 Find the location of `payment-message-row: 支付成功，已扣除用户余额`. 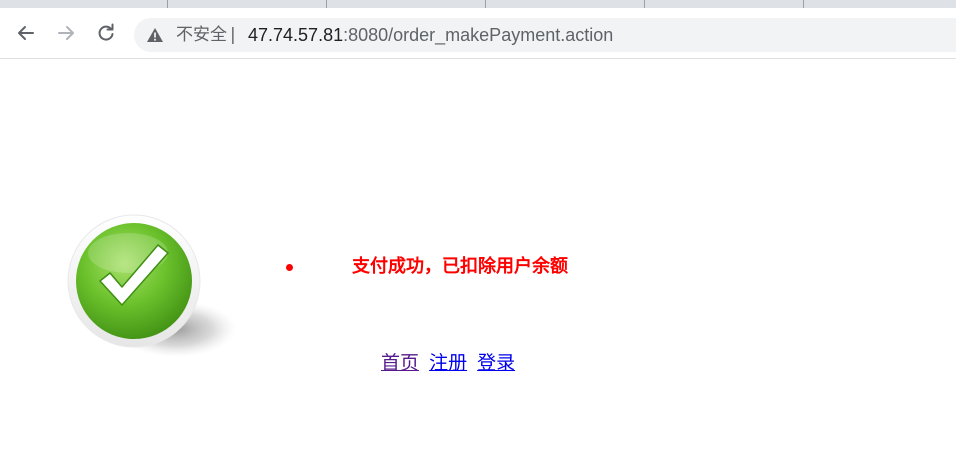

payment-message-row: 支付成功，已扣除用户余额 is located at coordinates (484, 267).